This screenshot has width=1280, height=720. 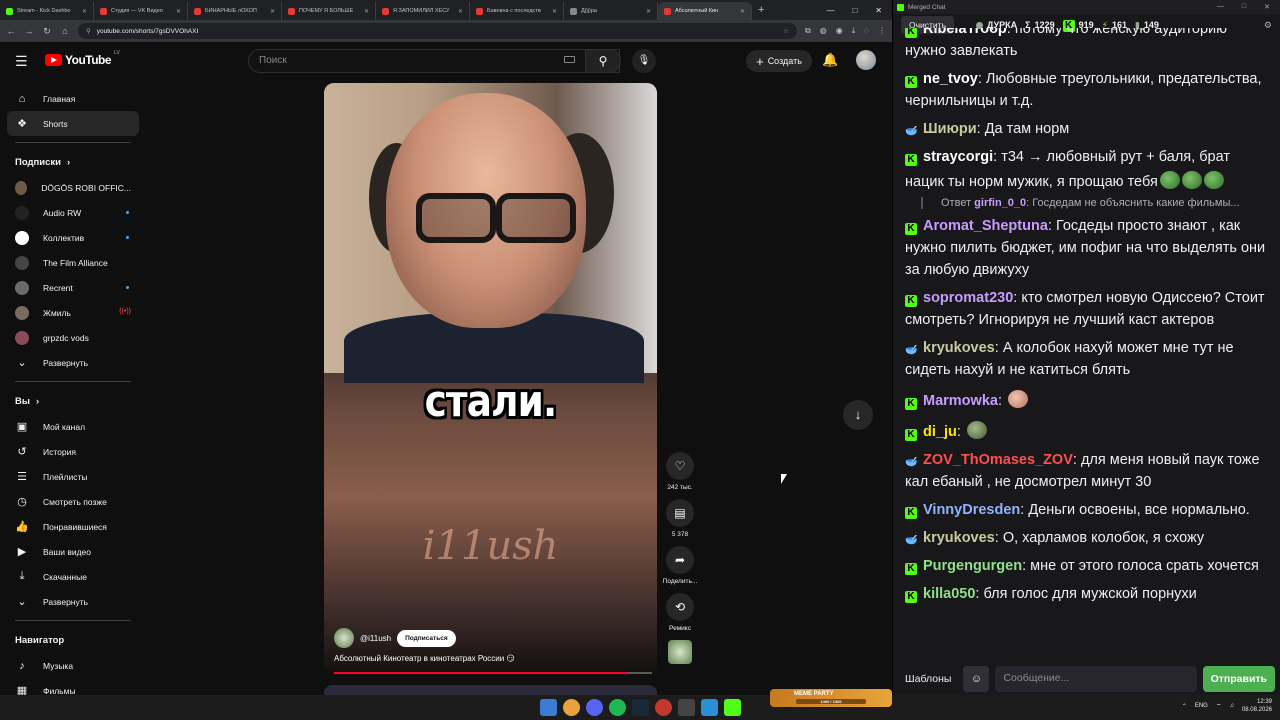 What do you see at coordinates (611, 11) in the screenshot?
I see `browser-tab: Дј)ј)ра ✕` at bounding box center [611, 11].